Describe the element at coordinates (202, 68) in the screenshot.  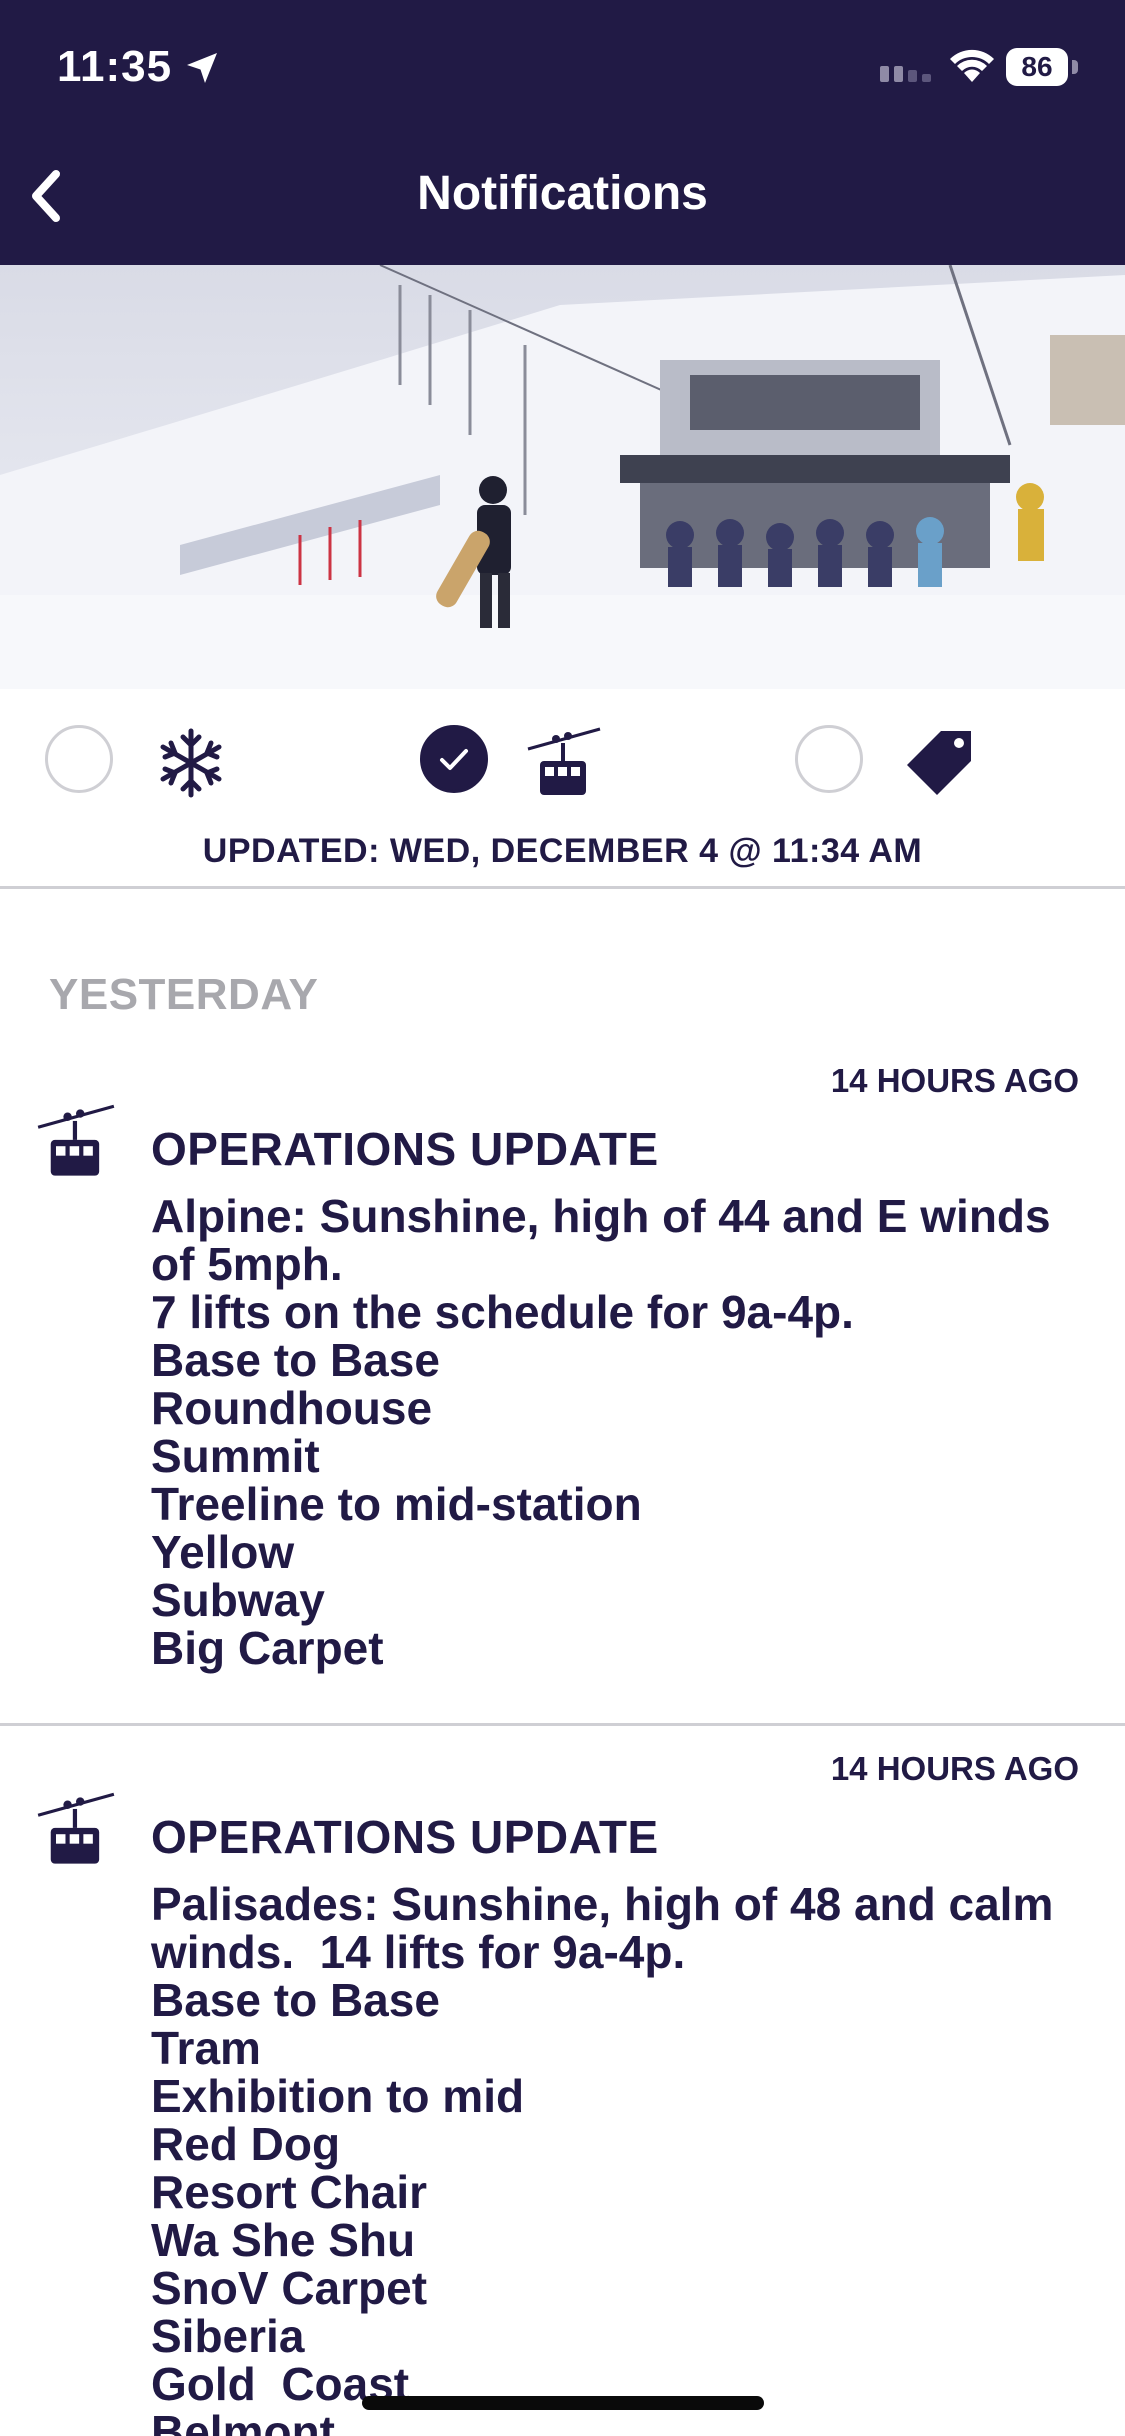
I see `location-arrow-icon` at that location.